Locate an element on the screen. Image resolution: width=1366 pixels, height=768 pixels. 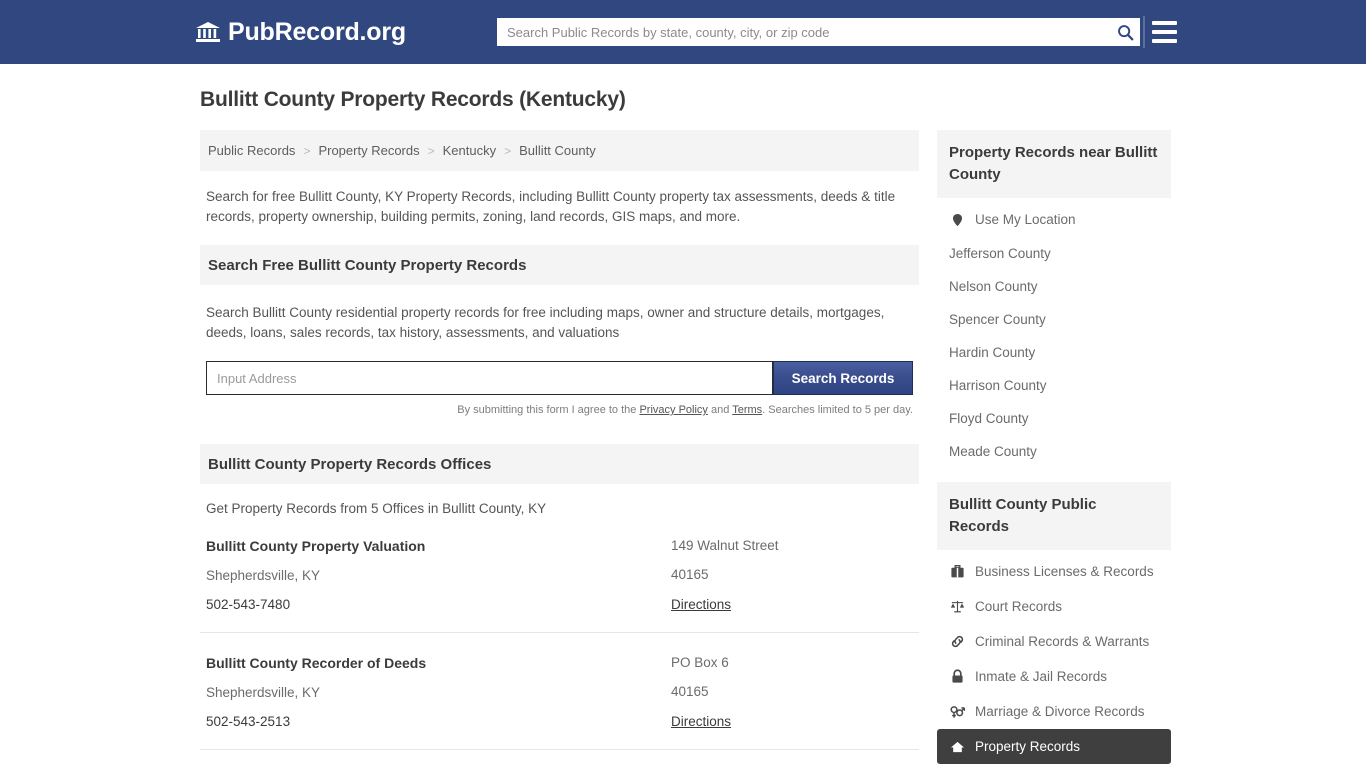
sidebar-item-label: Harrison County is located at coordinates (997, 385).